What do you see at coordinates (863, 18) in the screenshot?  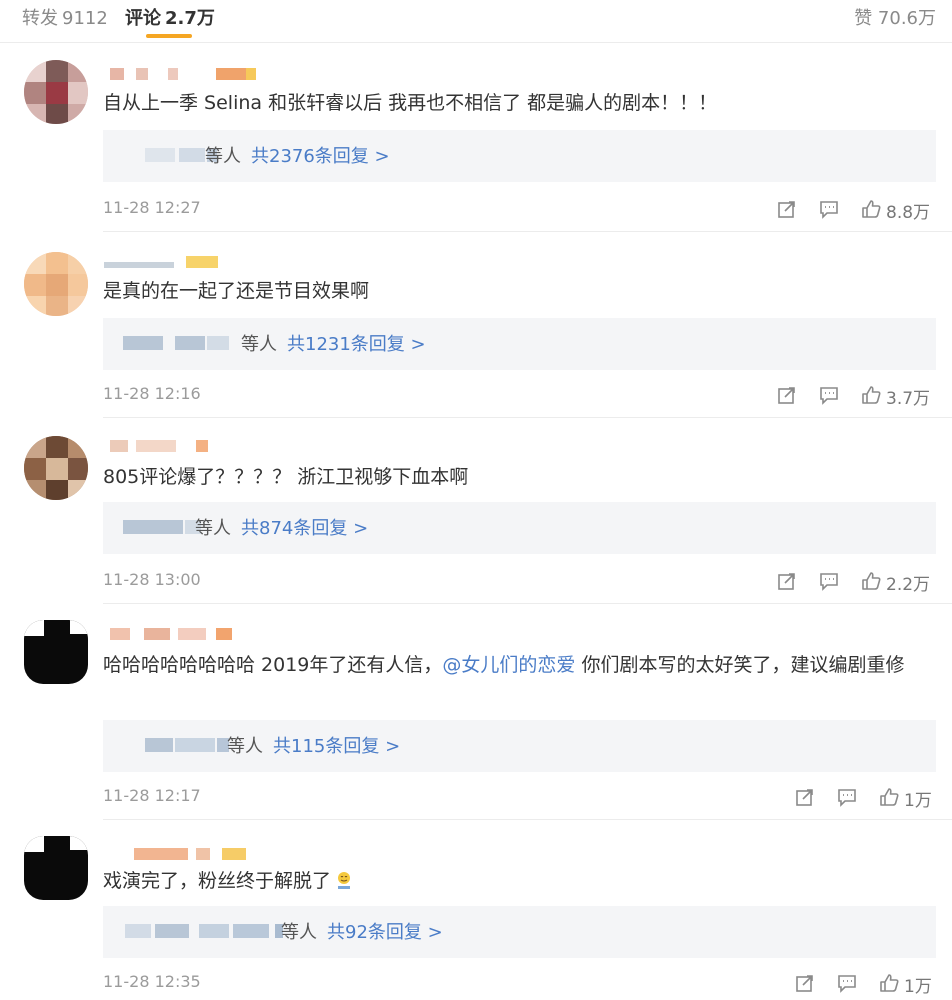 I see `tab-likes-label: 赞` at bounding box center [863, 18].